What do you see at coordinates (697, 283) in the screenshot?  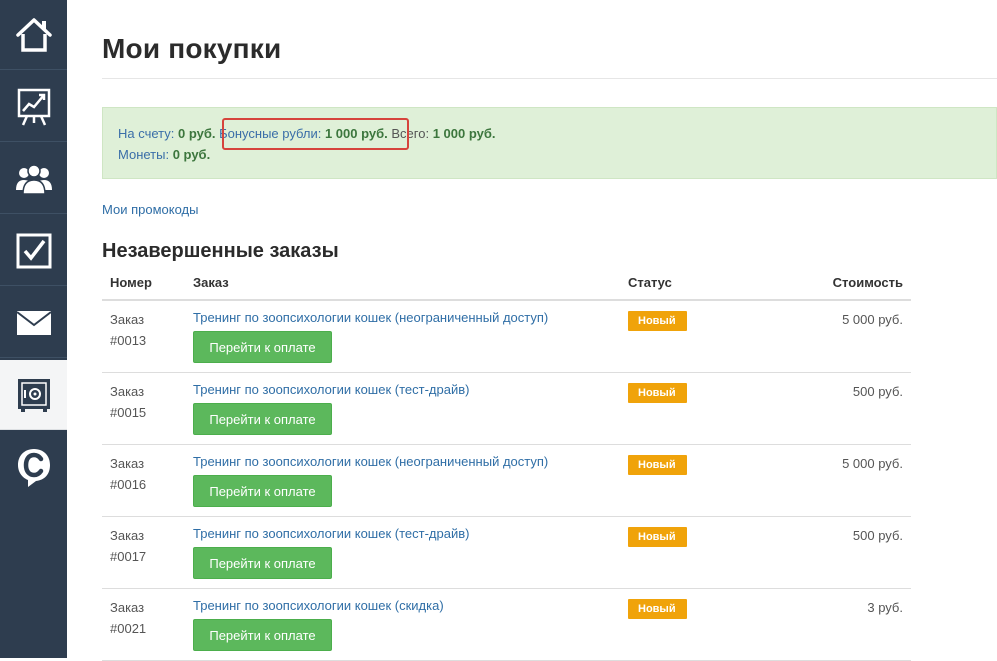 I see `header-status: Статус` at bounding box center [697, 283].